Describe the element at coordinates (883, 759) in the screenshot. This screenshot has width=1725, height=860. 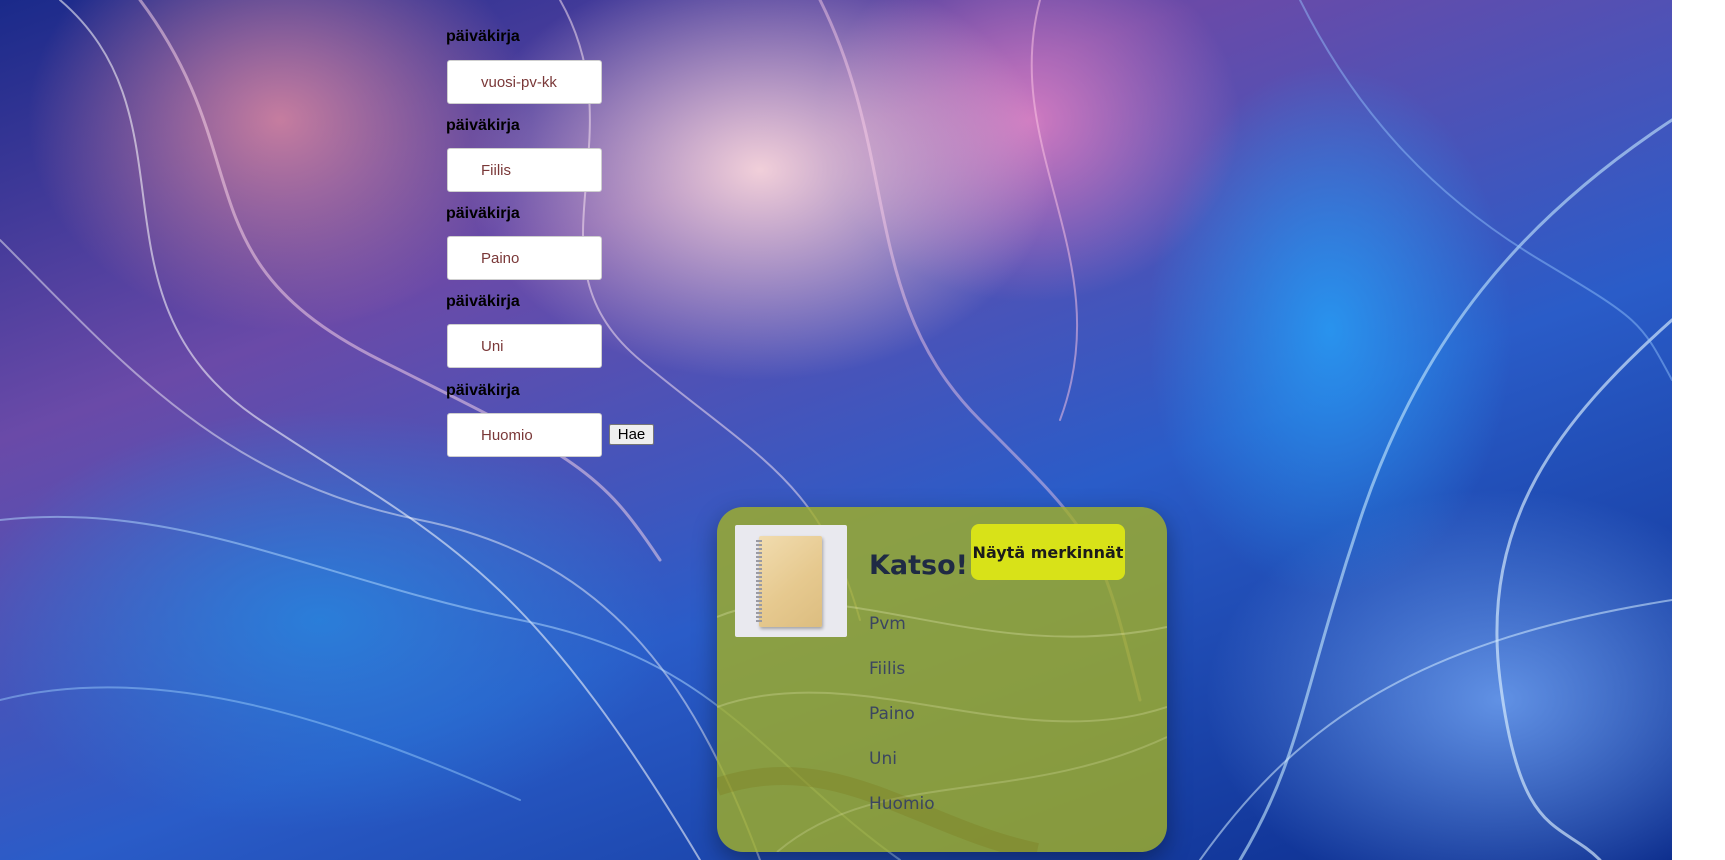
I see `field-sleep: Uni` at that location.